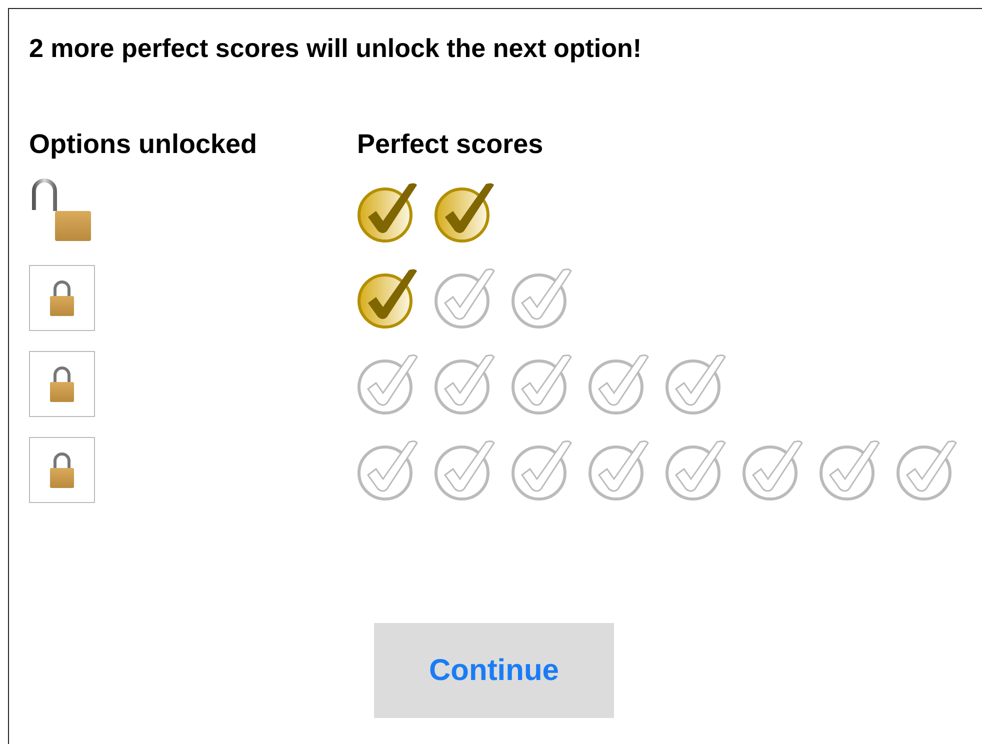  Describe the element at coordinates (336, 48) in the screenshot. I see `unlock-message: 2 more perfect scores will unlock the next option!` at that location.